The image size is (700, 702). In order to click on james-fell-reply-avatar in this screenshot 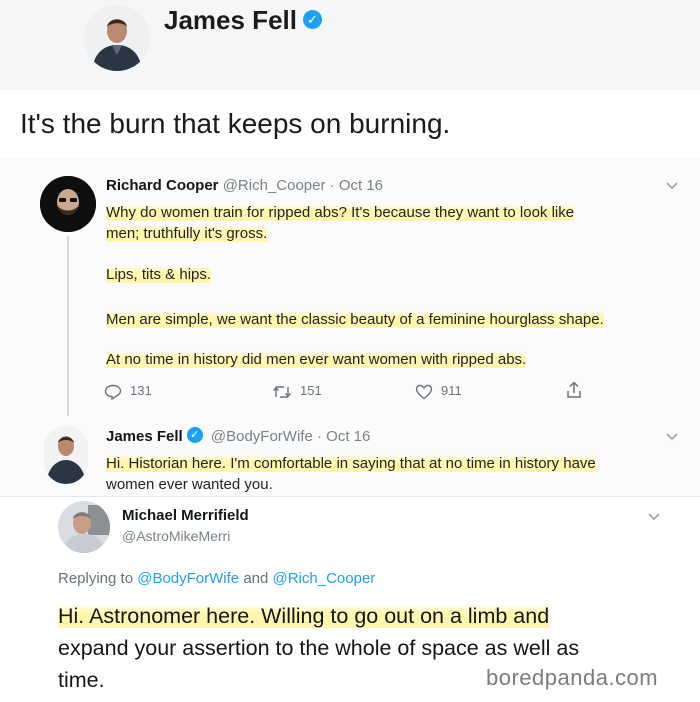, I will do `click(66, 455)`.